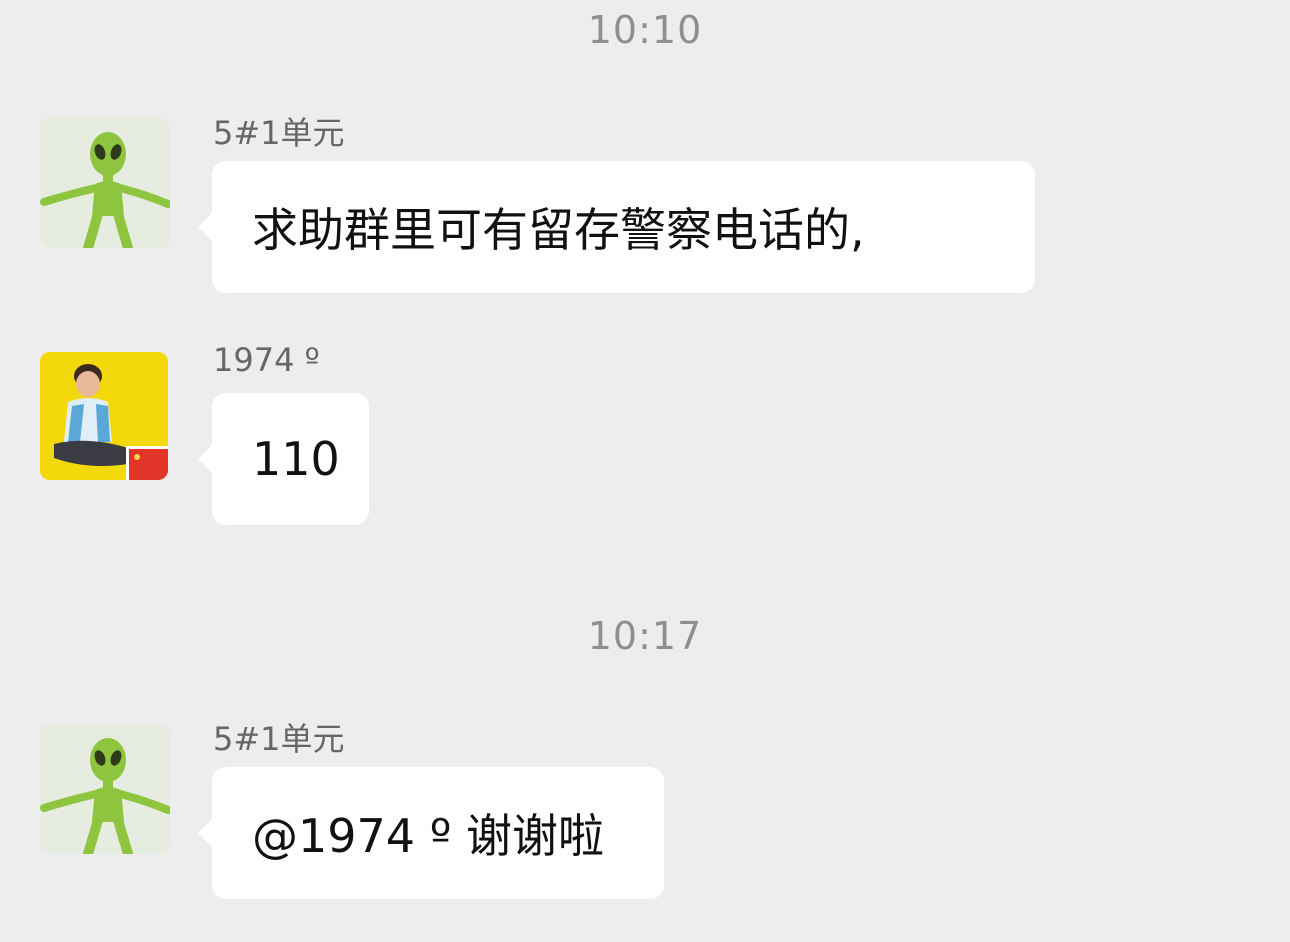  What do you see at coordinates (431, 833) in the screenshot?
I see `message-bubble: @1974 º 谢谢啦` at bounding box center [431, 833].